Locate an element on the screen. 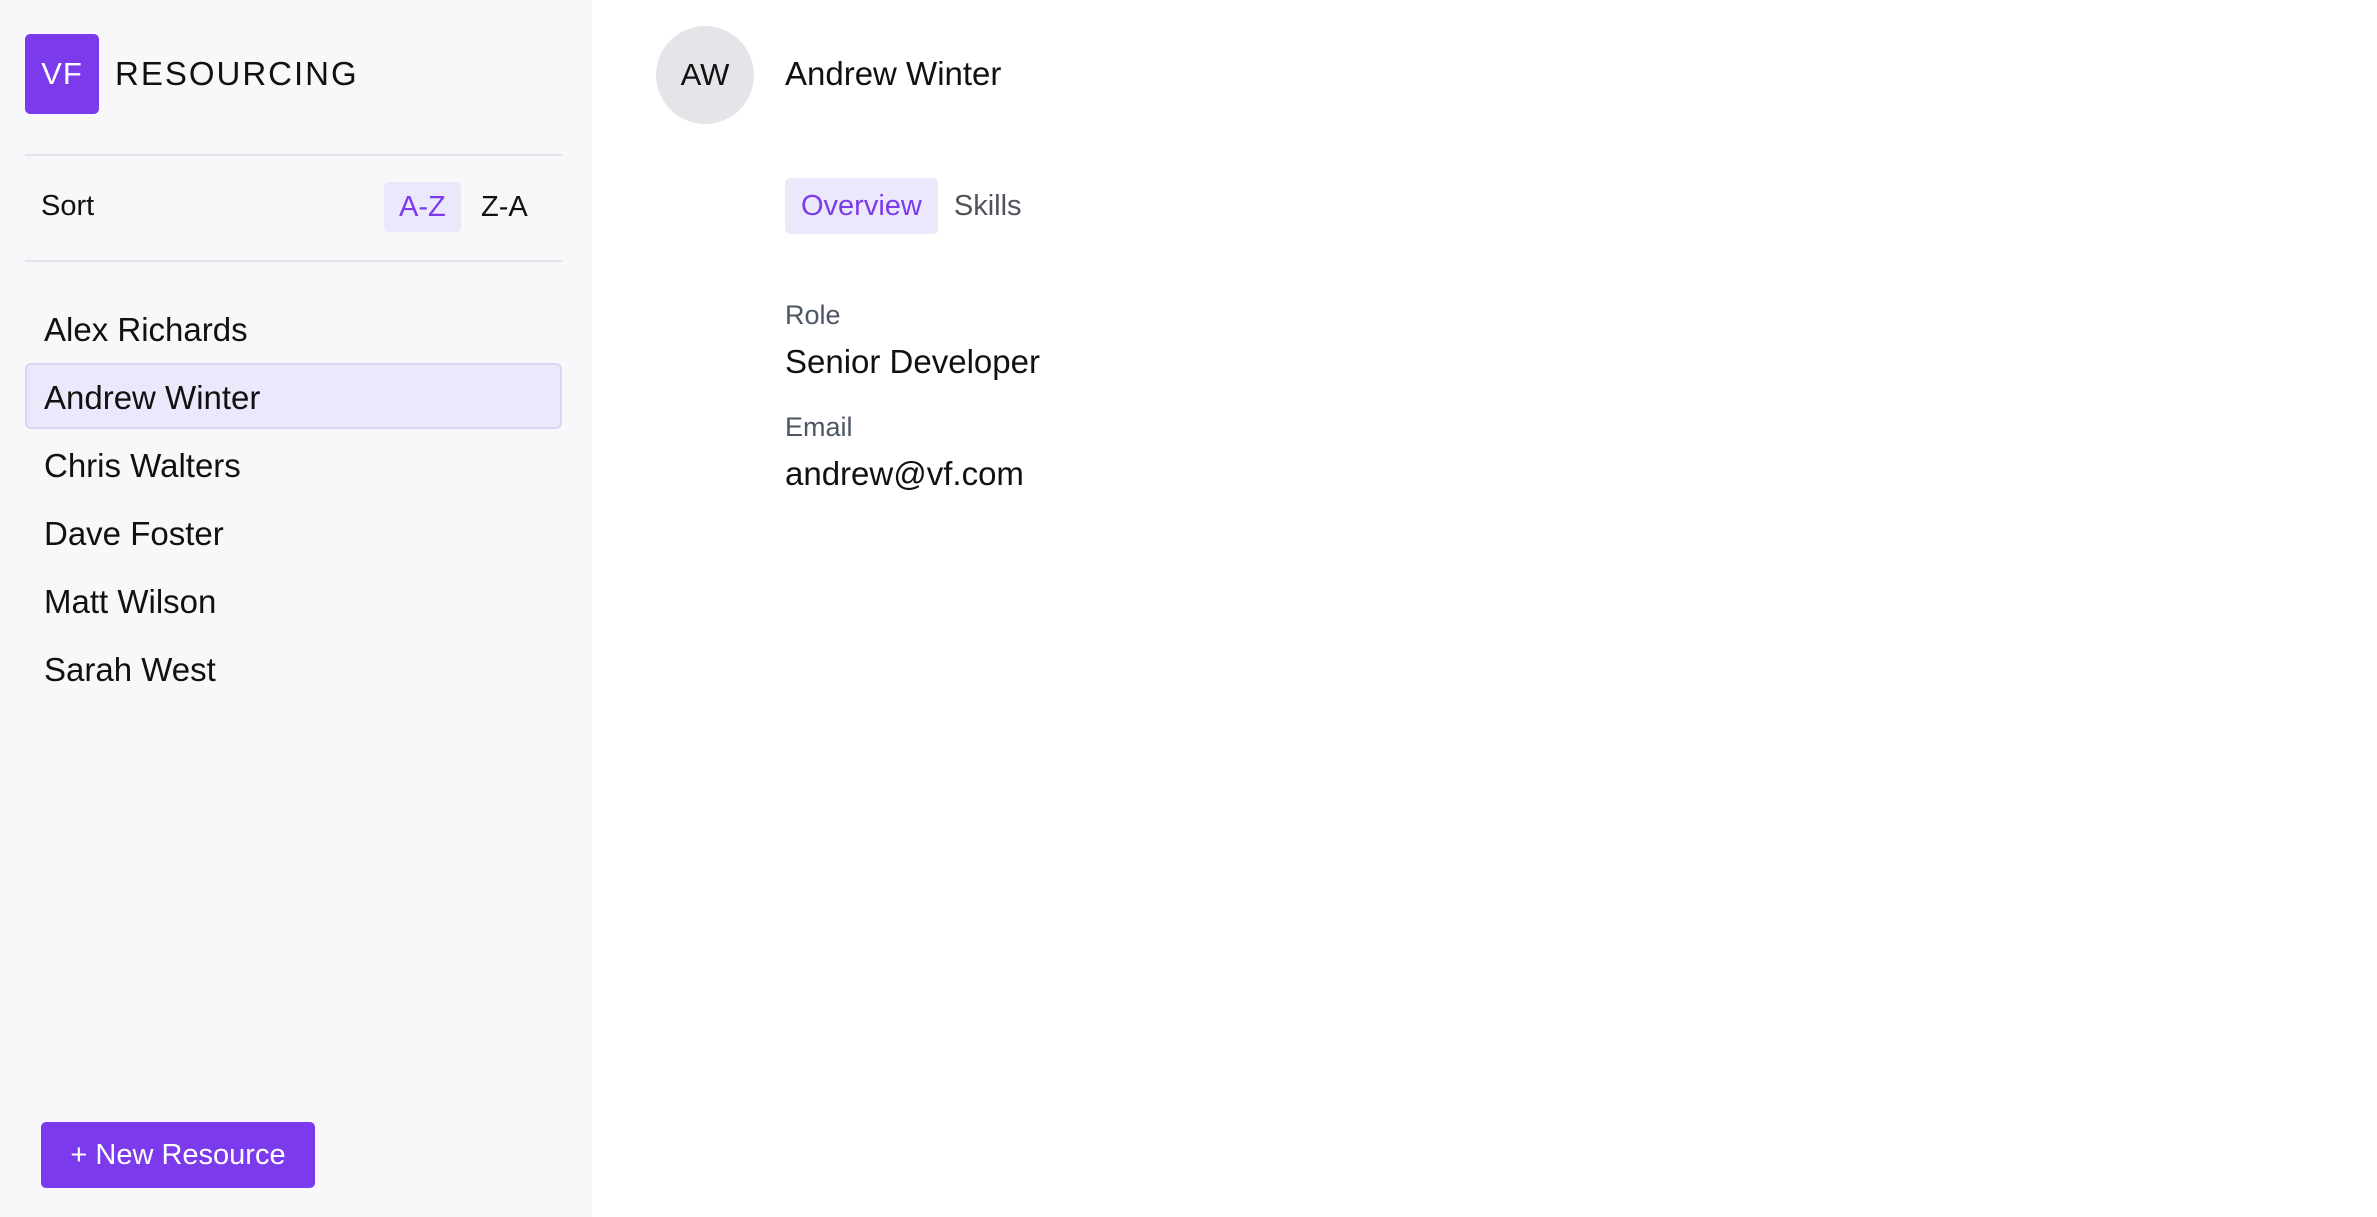 Image resolution: width=2377 pixels, height=1217 pixels. brand: VF RESOURCING is located at coordinates (192, 74).